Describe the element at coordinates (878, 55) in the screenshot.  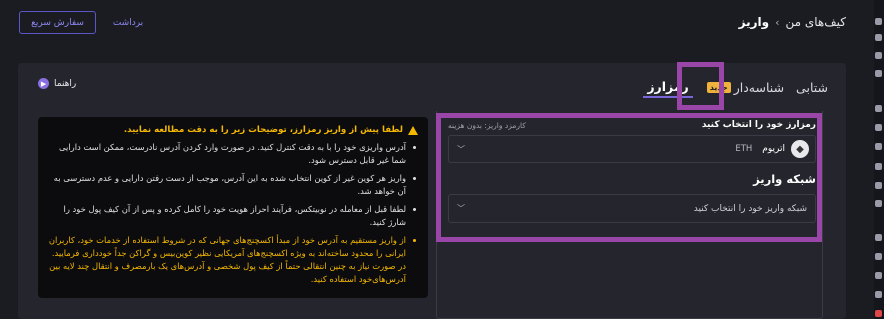
I see `exchange-icon` at that location.